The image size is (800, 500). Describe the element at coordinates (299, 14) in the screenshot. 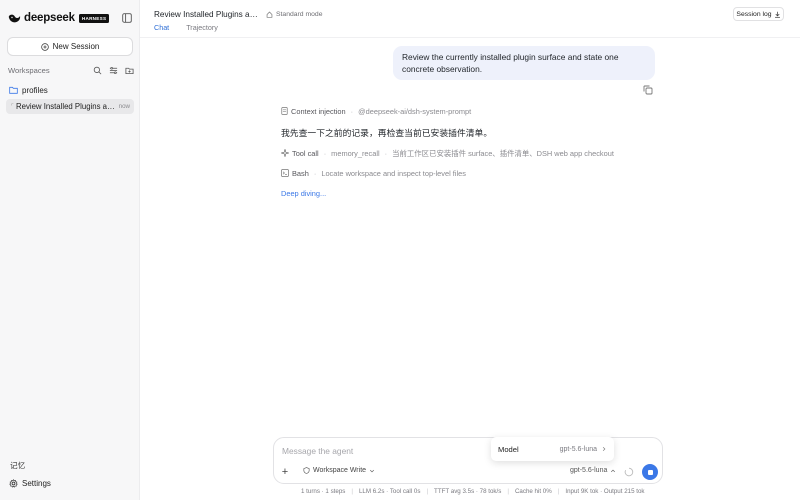

I see `mode-label: Standard mode` at that location.